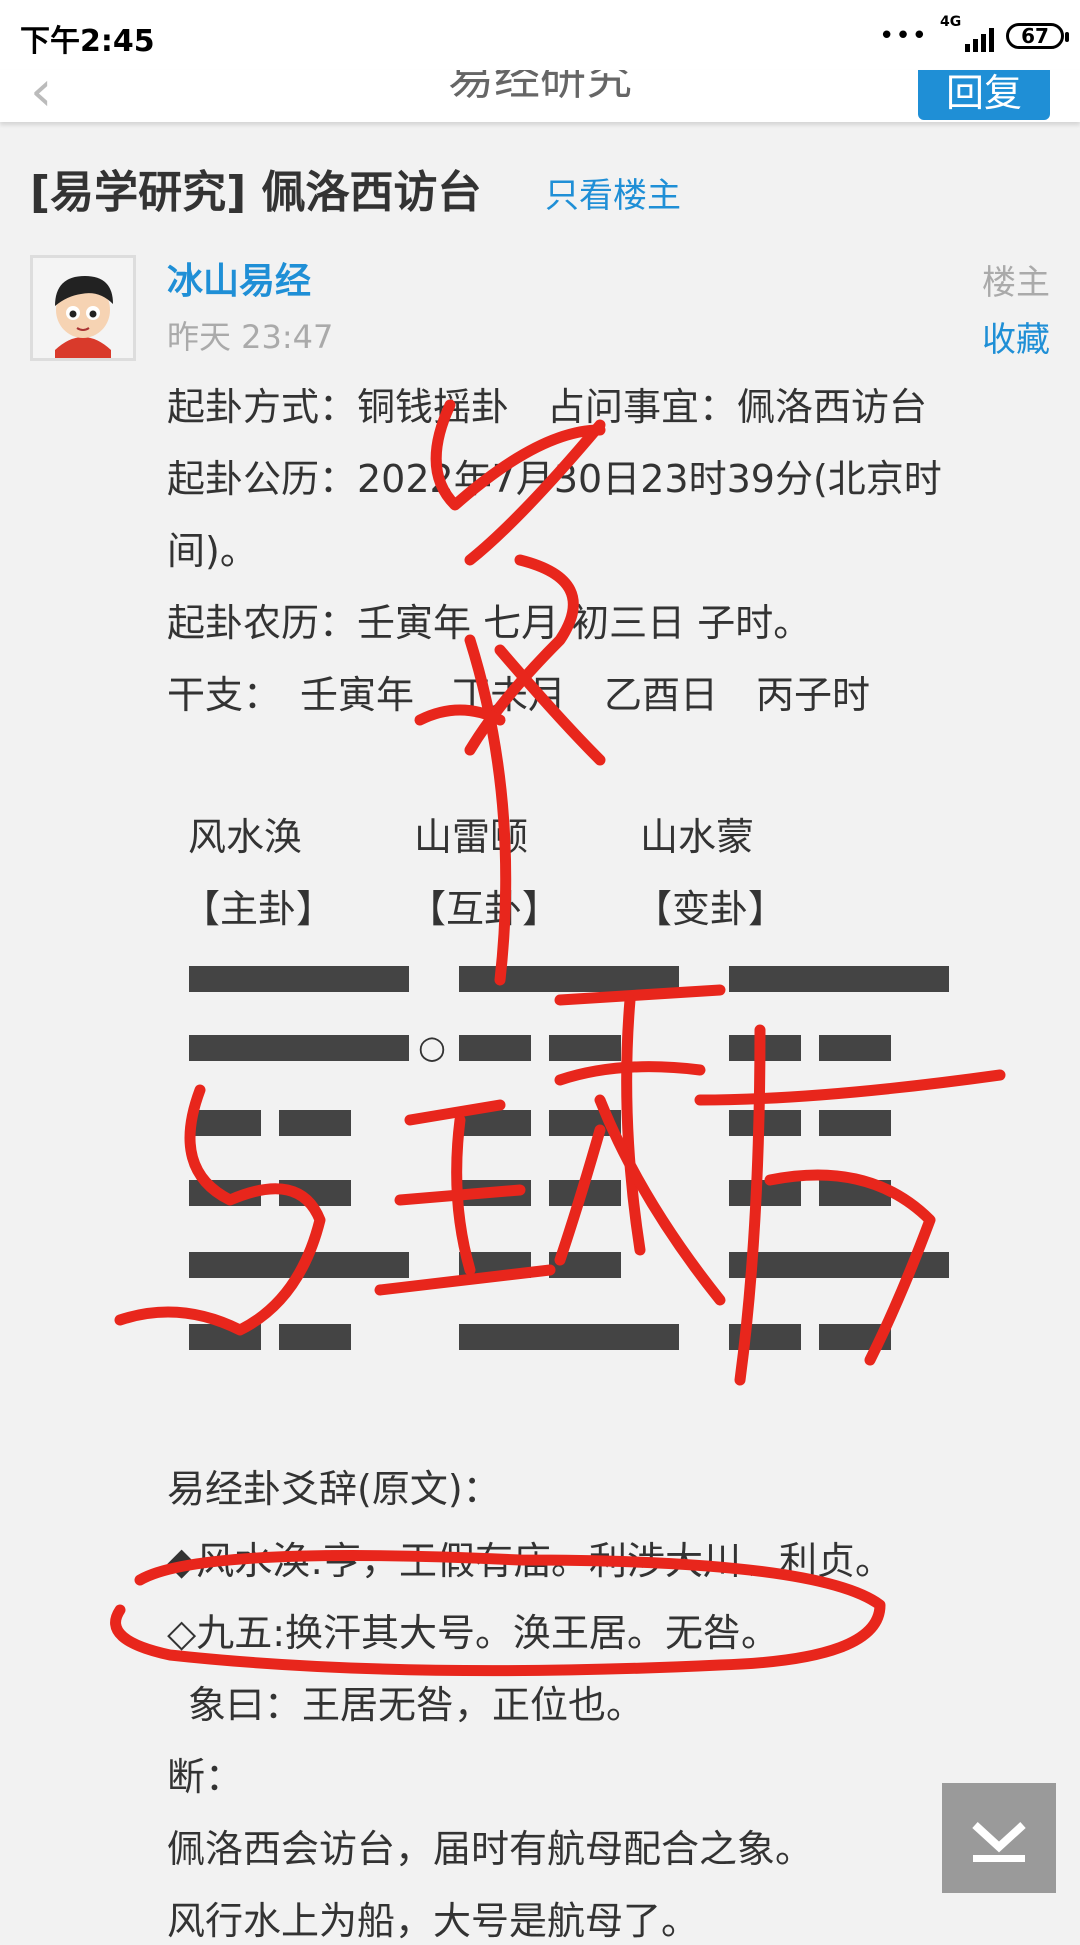  What do you see at coordinates (1016, 283) in the screenshot?
I see `op-badge: 楼主` at bounding box center [1016, 283].